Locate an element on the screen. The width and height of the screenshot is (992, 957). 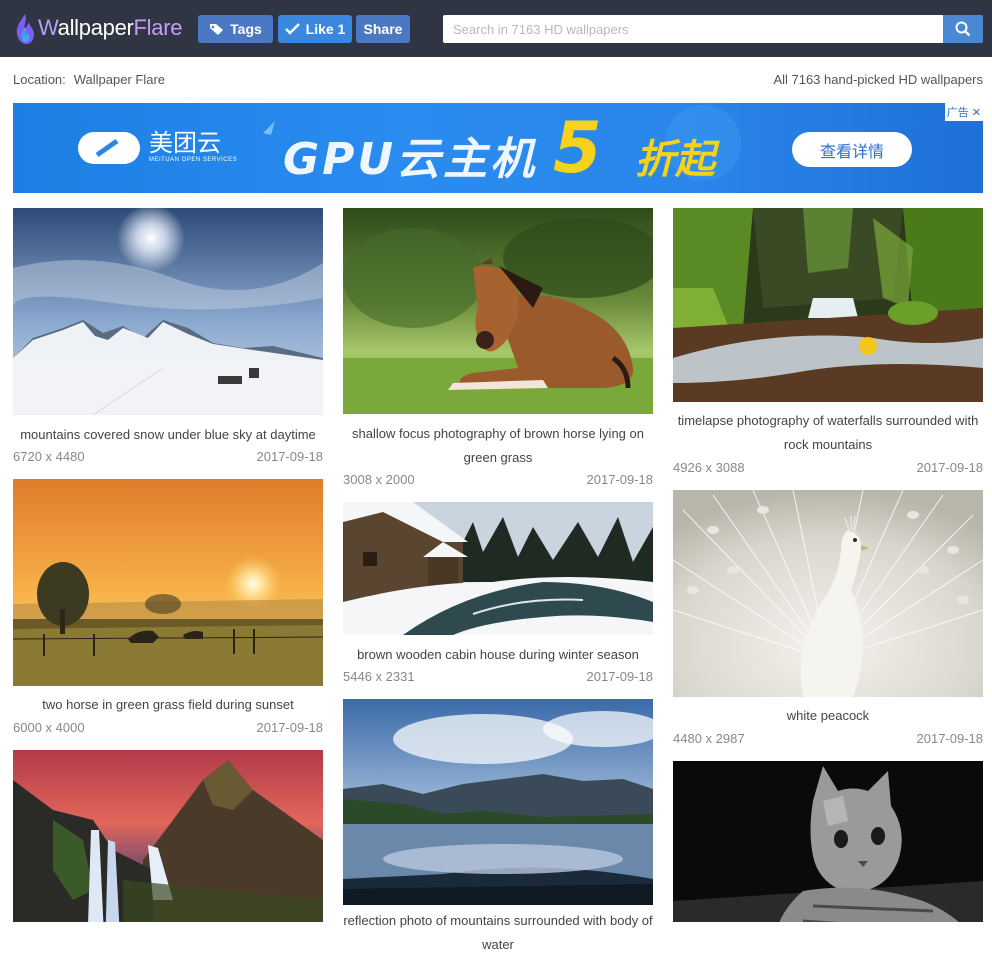
search-button is located at coordinates (963, 29).